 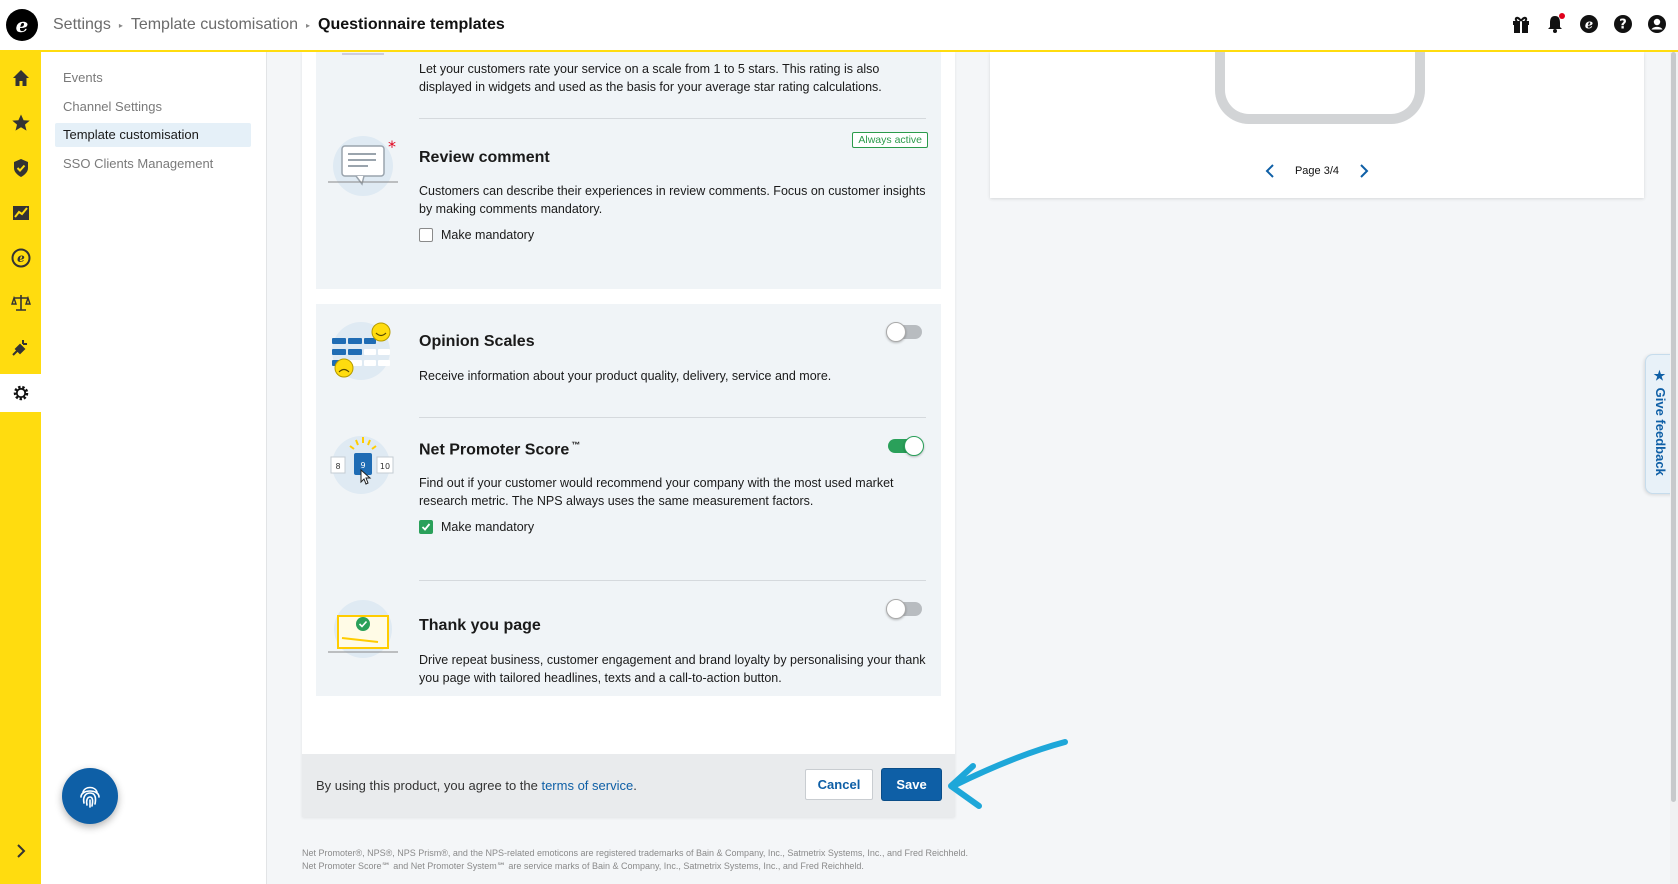 What do you see at coordinates (20, 851) in the screenshot?
I see `expand-nav-chevron-icon` at bounding box center [20, 851].